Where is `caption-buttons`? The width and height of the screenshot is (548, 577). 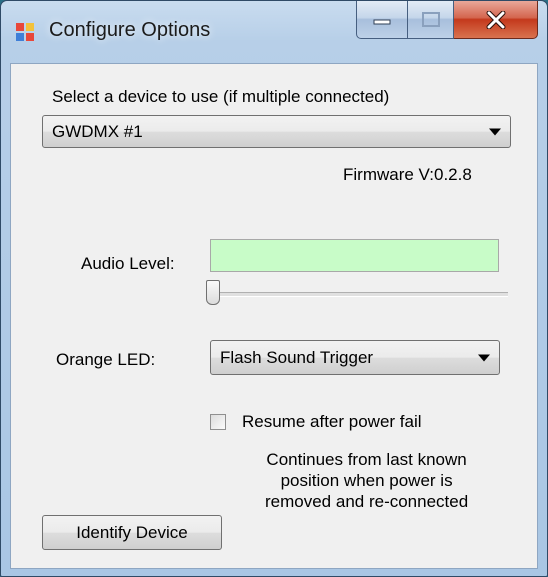
caption-buttons is located at coordinates (447, 21).